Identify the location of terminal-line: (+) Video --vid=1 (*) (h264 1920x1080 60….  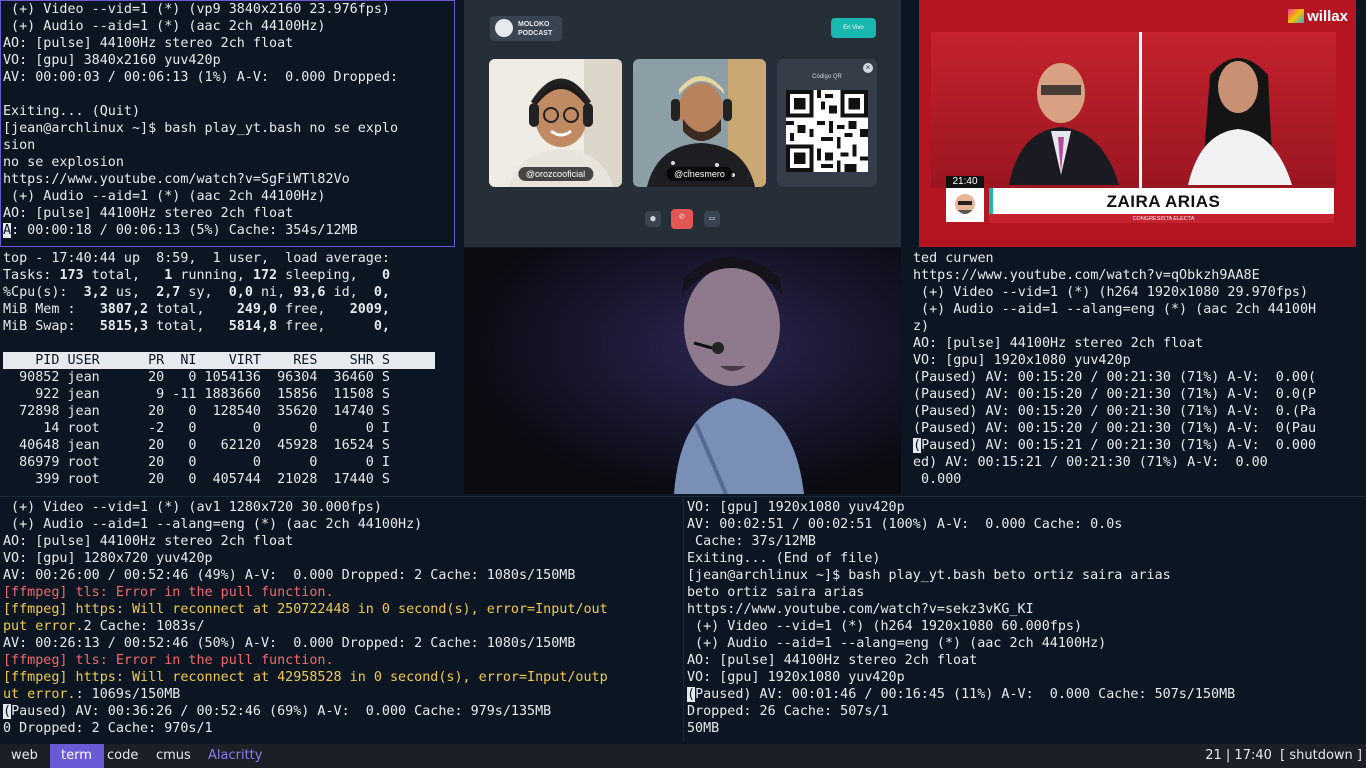
(885, 626).